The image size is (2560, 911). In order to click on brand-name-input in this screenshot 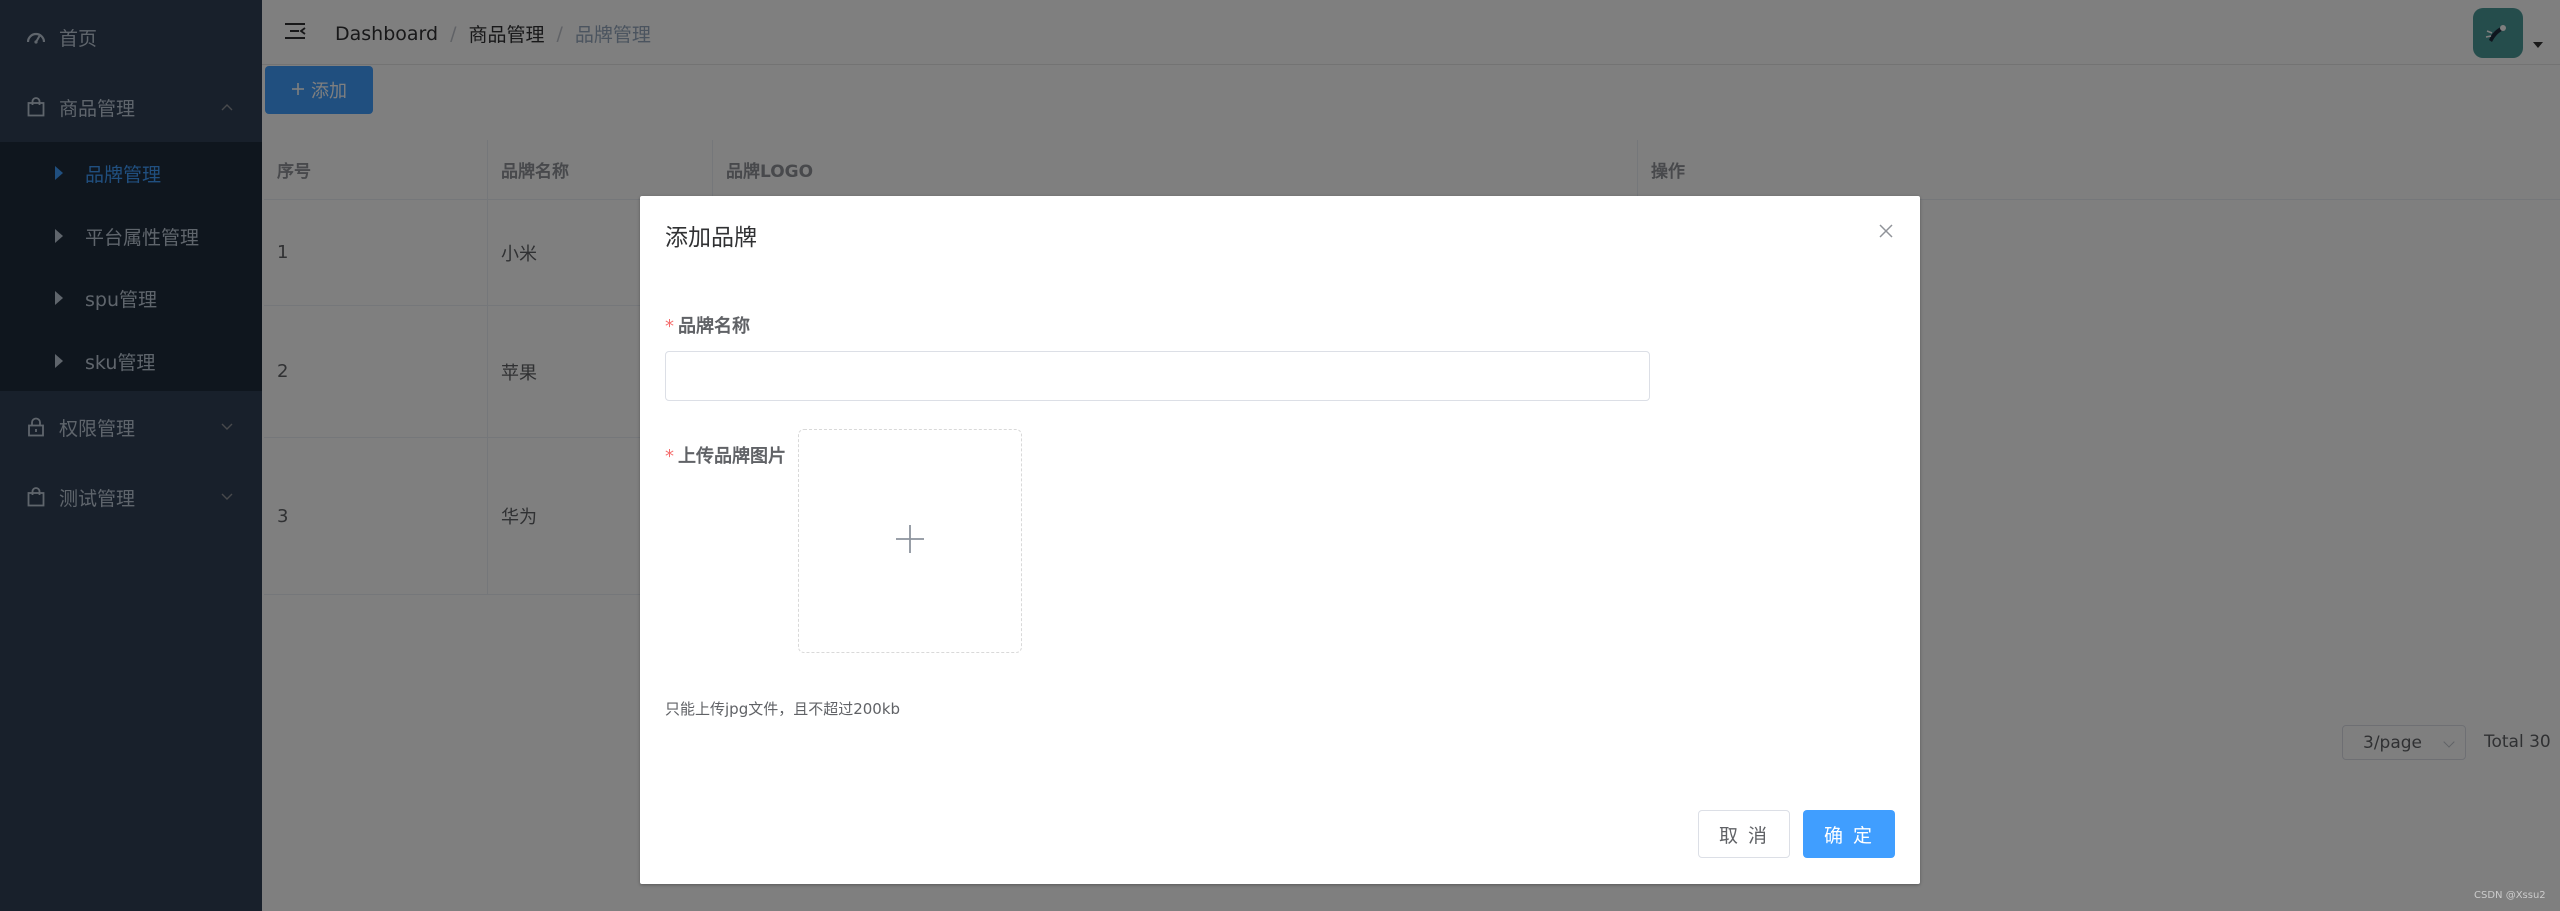, I will do `click(1157, 376)`.